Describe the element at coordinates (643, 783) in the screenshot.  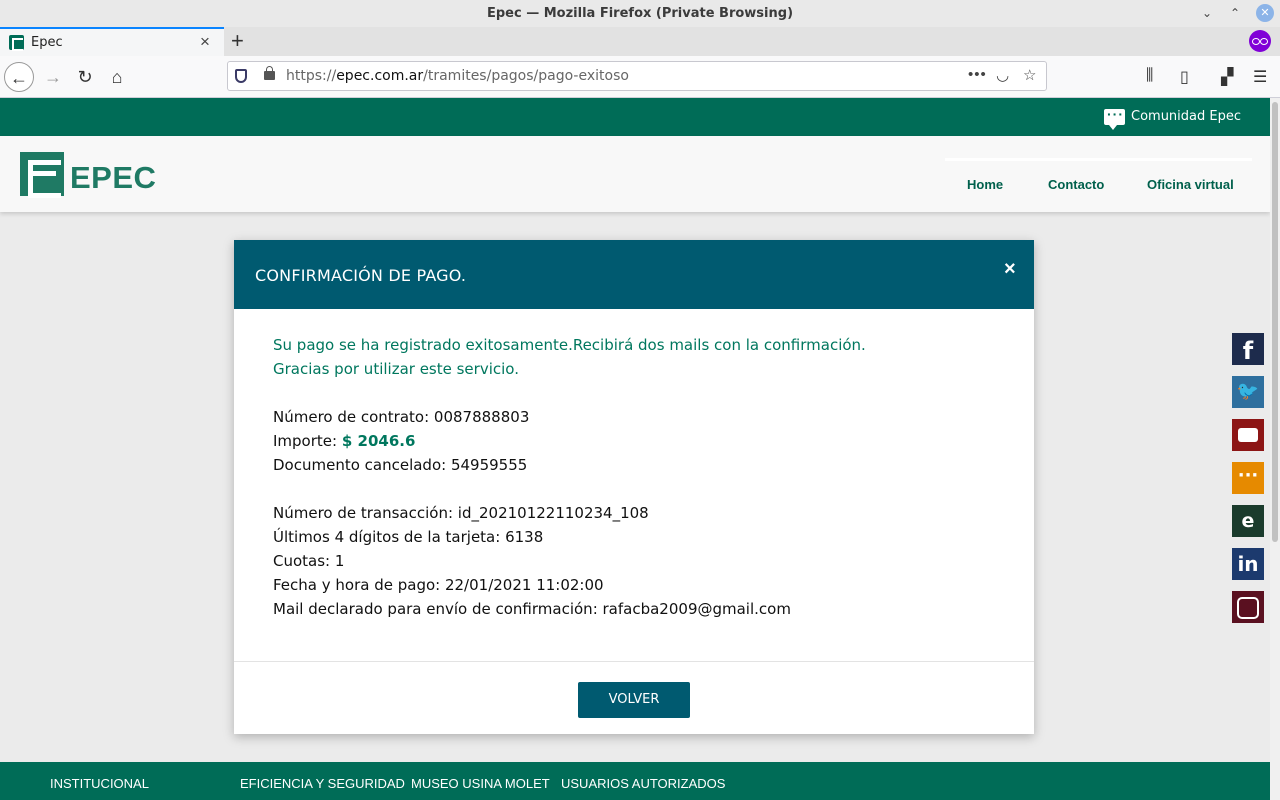
I see `footer-link-usuarios: USUARIOS AUTORIZADOS` at that location.